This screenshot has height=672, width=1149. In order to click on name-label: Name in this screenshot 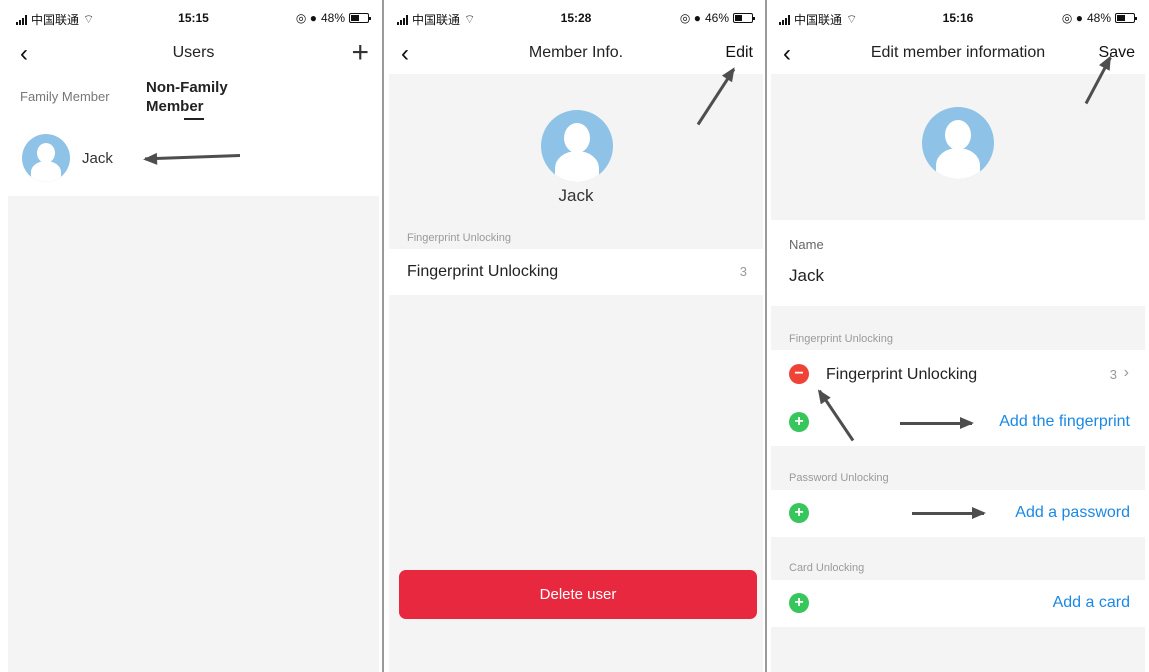, I will do `click(806, 244)`.